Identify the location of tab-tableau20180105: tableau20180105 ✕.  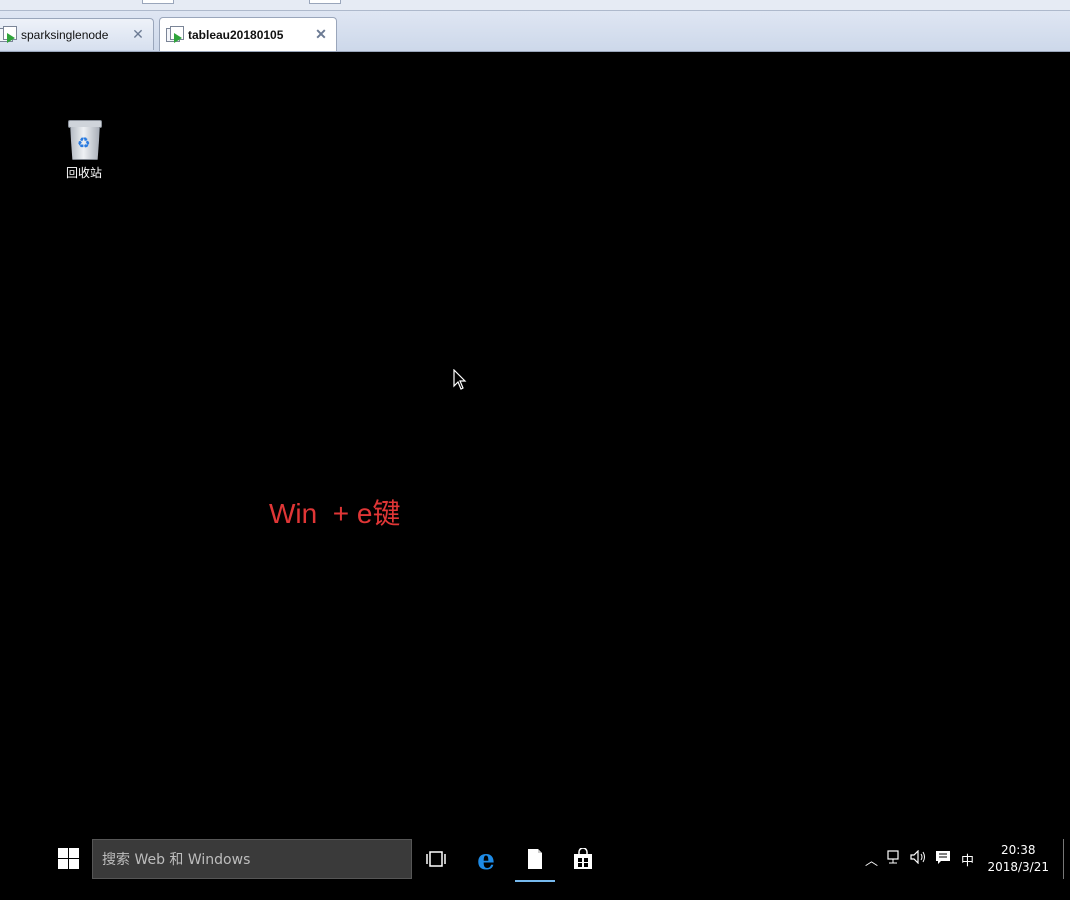
(248, 34).